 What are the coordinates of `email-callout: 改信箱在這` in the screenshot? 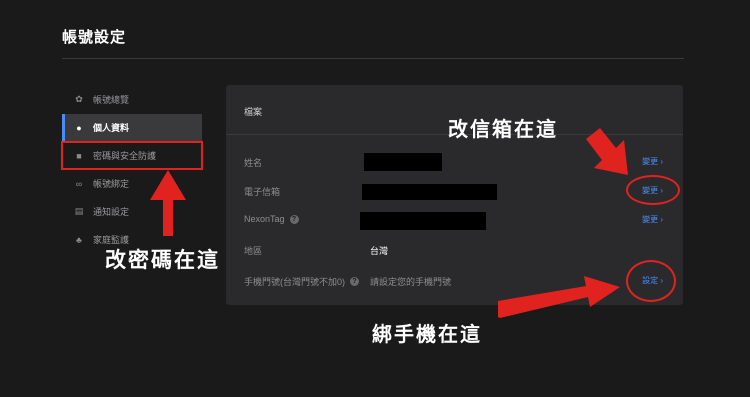 It's located at (503, 130).